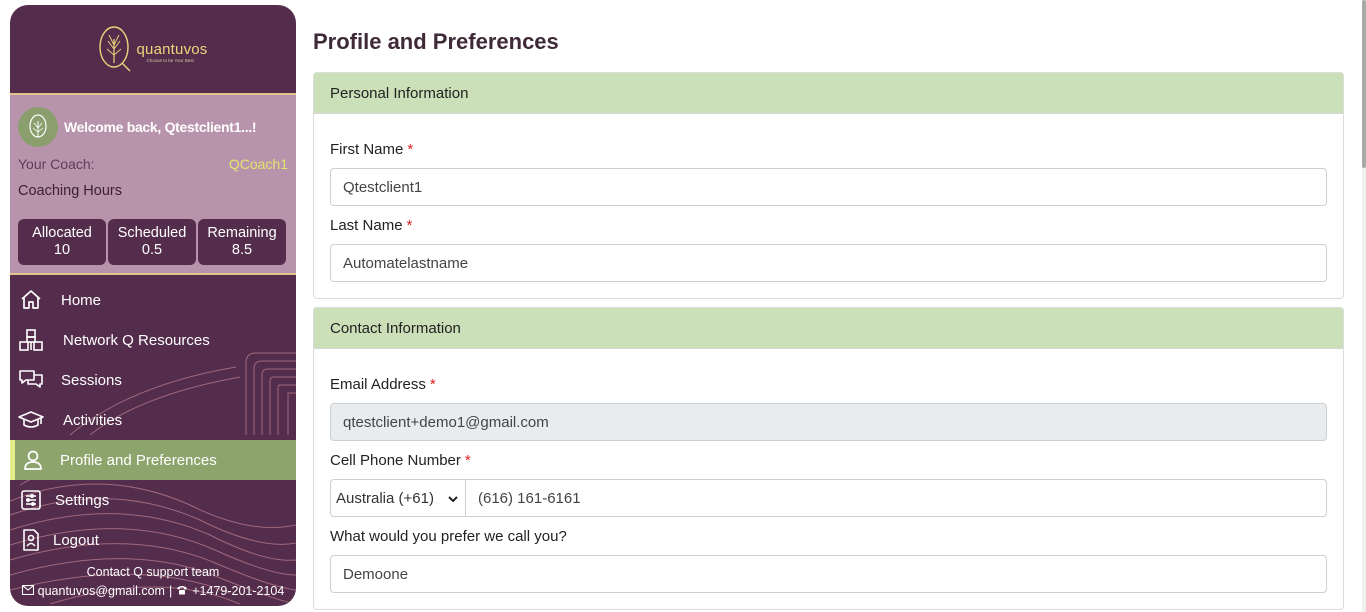 Image resolution: width=1366 pixels, height=612 pixels. Describe the element at coordinates (153, 572) in the screenshot. I see `contact-title: Contact Q support team` at that location.